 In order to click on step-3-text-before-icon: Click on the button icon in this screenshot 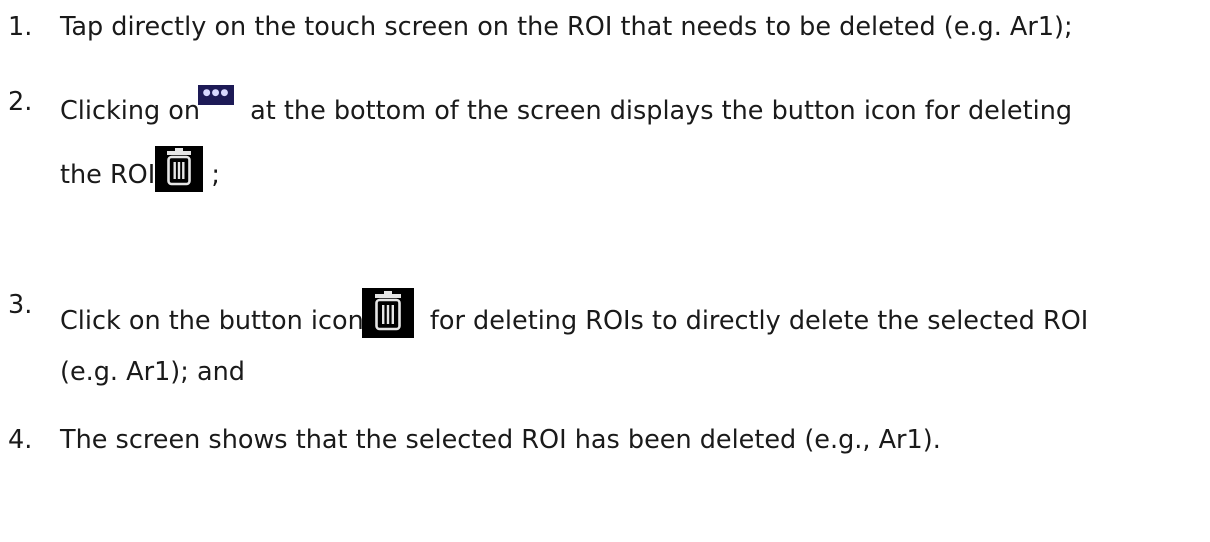, I will do `click(212, 321)`.